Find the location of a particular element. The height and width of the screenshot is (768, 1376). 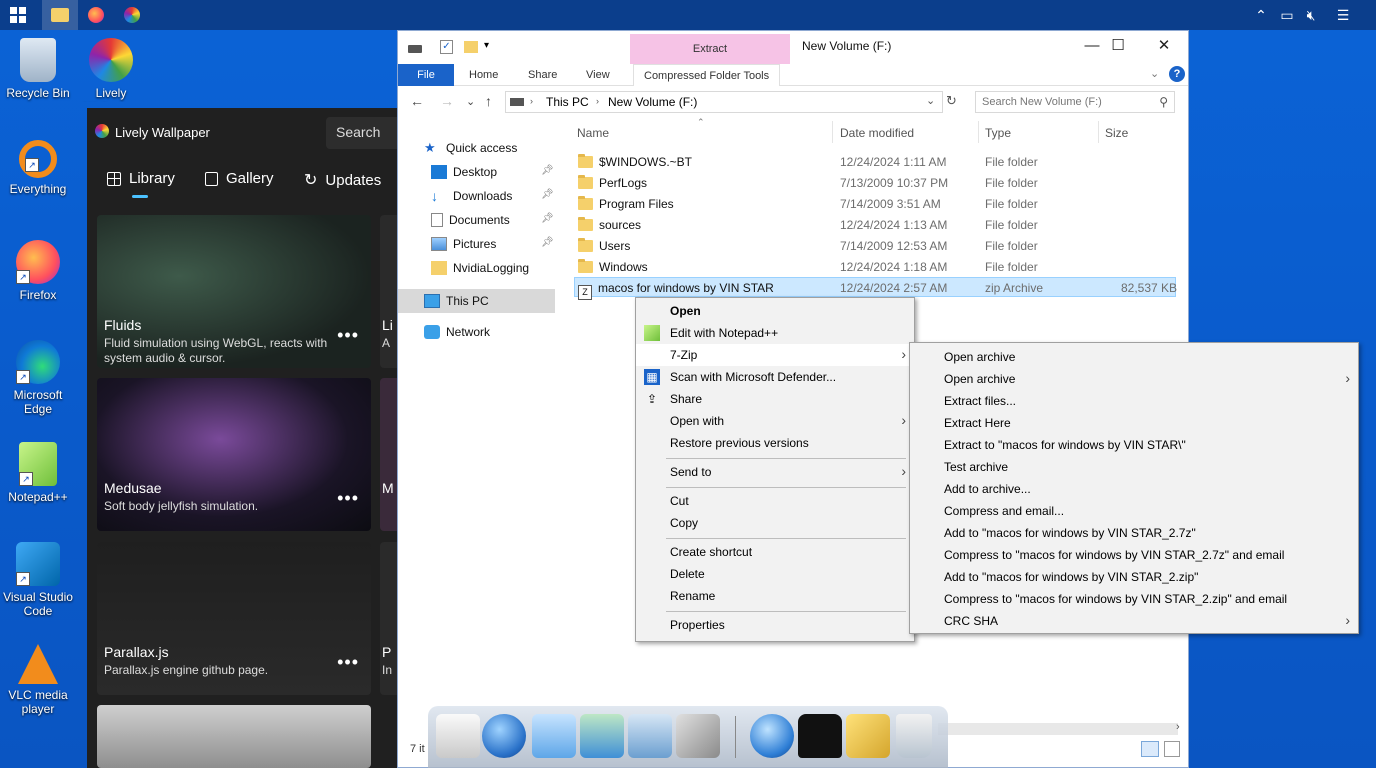

dock-media-folder-icon is located at coordinates (650, 736).